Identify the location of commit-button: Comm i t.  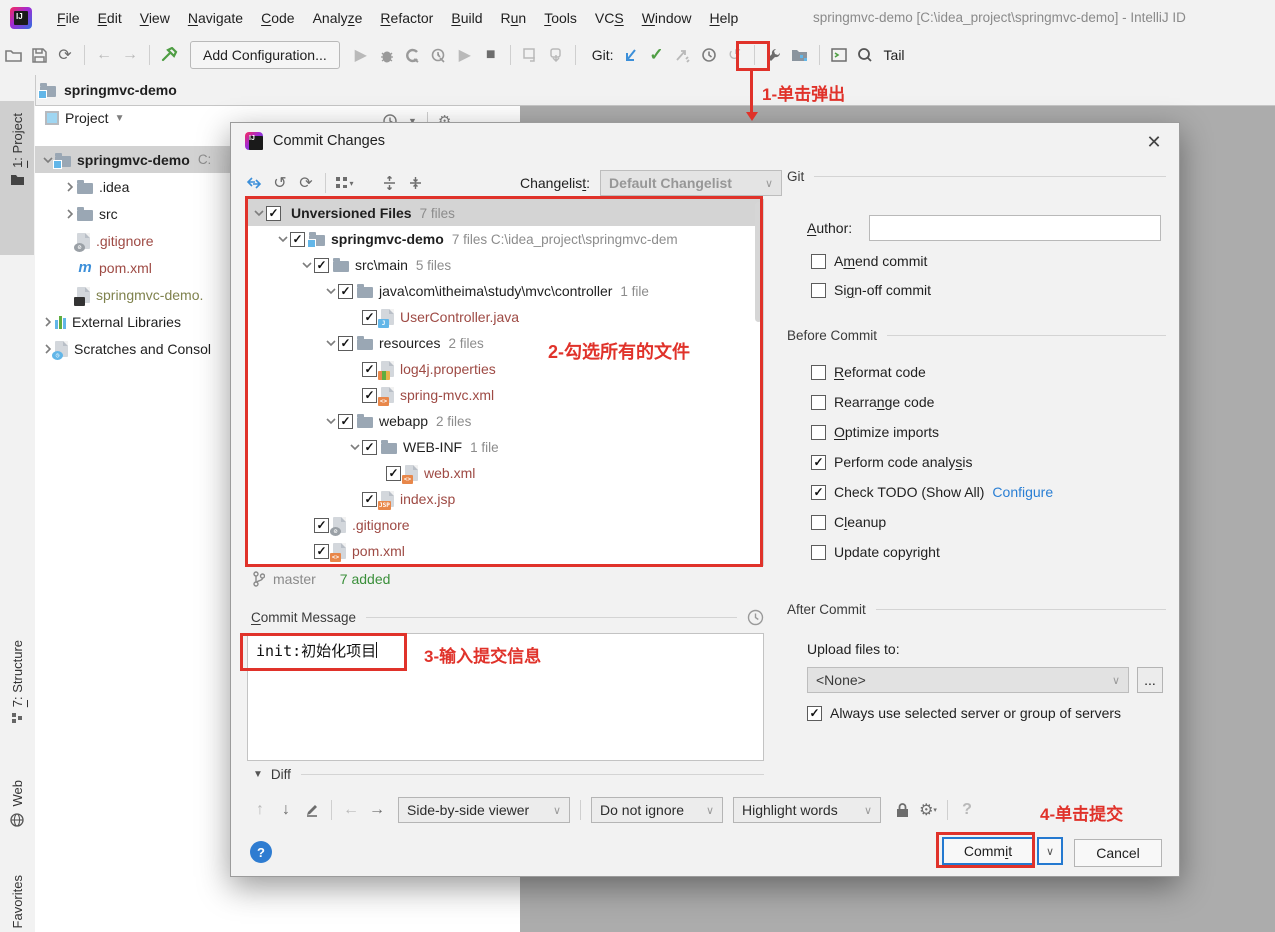
(988, 851).